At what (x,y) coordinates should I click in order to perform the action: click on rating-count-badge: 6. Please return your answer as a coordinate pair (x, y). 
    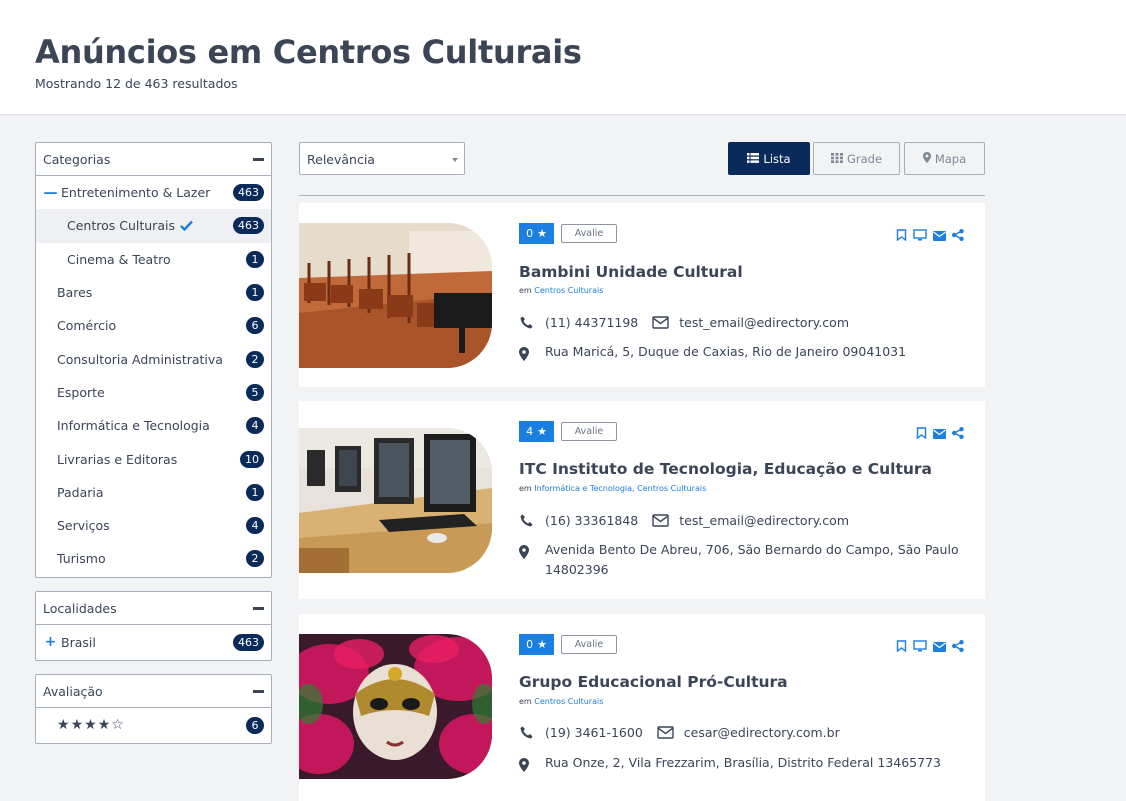
    Looking at the image, I should click on (255, 725).